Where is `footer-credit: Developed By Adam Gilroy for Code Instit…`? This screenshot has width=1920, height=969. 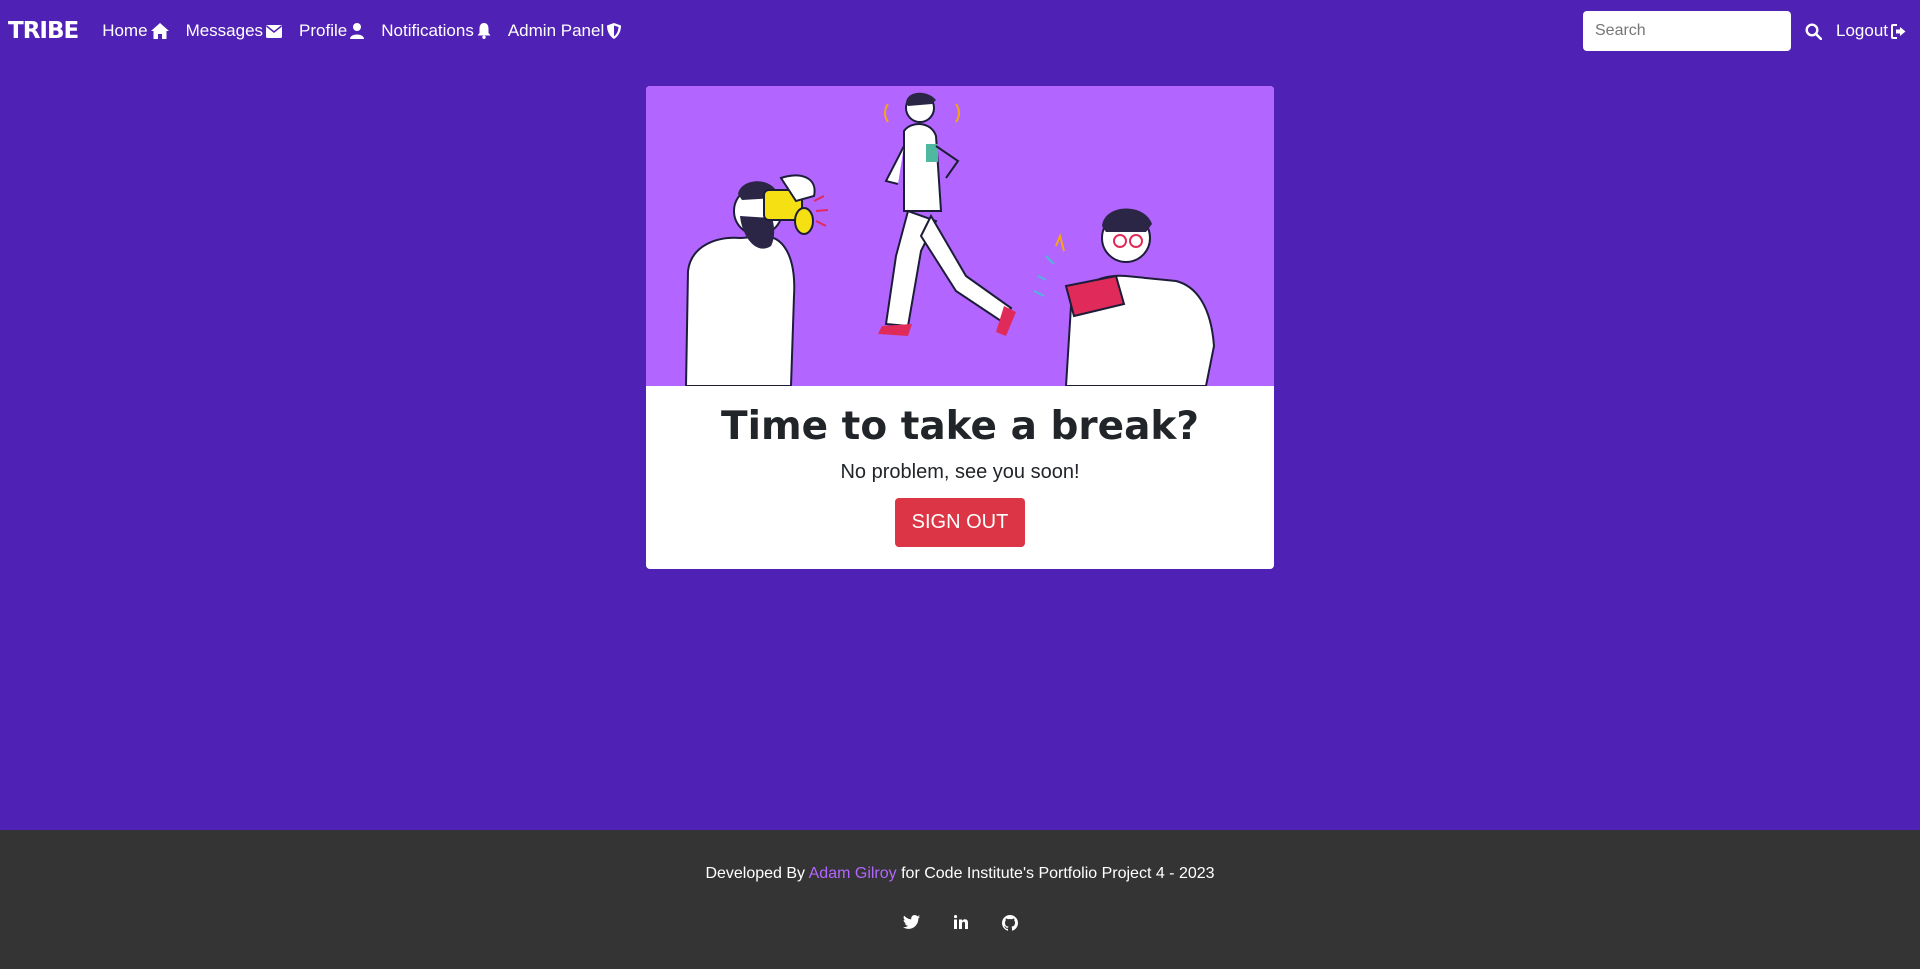
footer-credit: Developed By Adam Gilroy for Code Instit… is located at coordinates (960, 874).